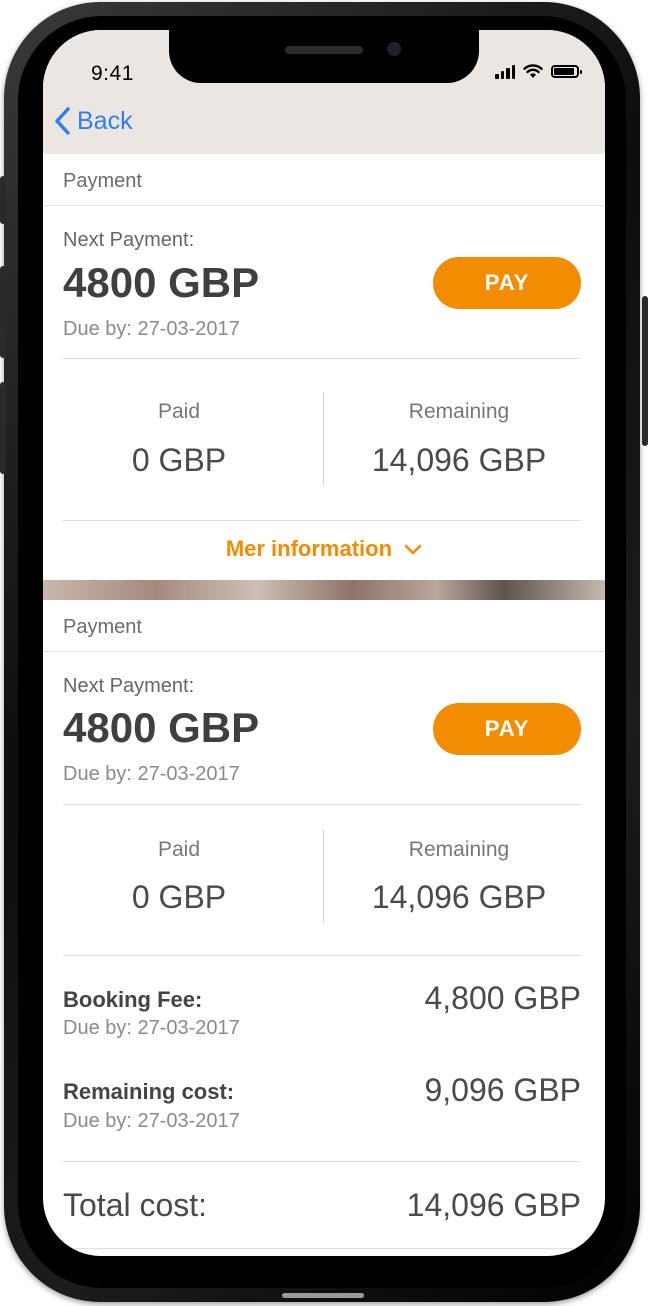  Describe the element at coordinates (129, 240) in the screenshot. I see `card1-next-payment-label: Next Payment:` at that location.